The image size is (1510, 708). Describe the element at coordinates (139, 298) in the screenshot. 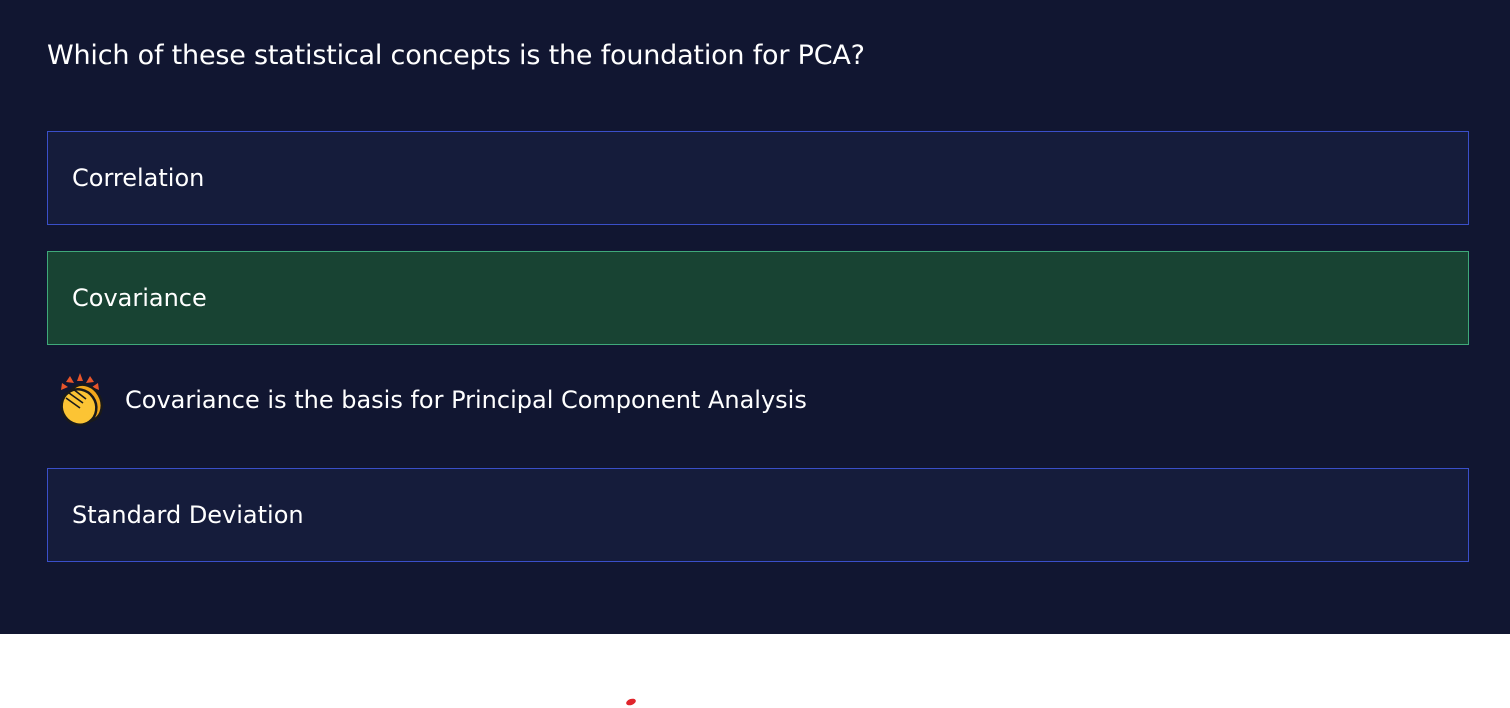

I see `answer-option-label: Covariance` at that location.